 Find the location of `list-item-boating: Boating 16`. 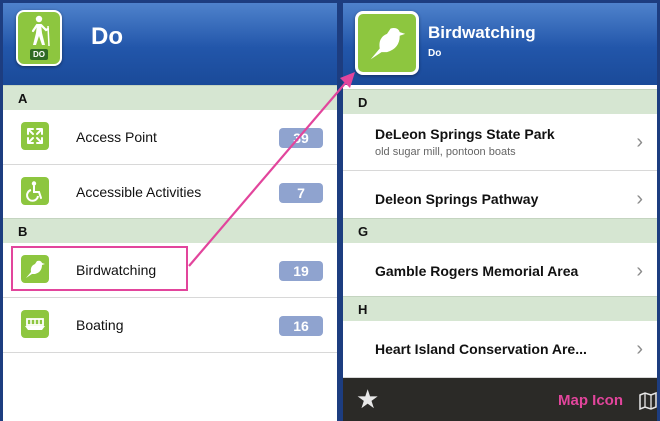

list-item-boating: Boating 16 is located at coordinates (170, 325).